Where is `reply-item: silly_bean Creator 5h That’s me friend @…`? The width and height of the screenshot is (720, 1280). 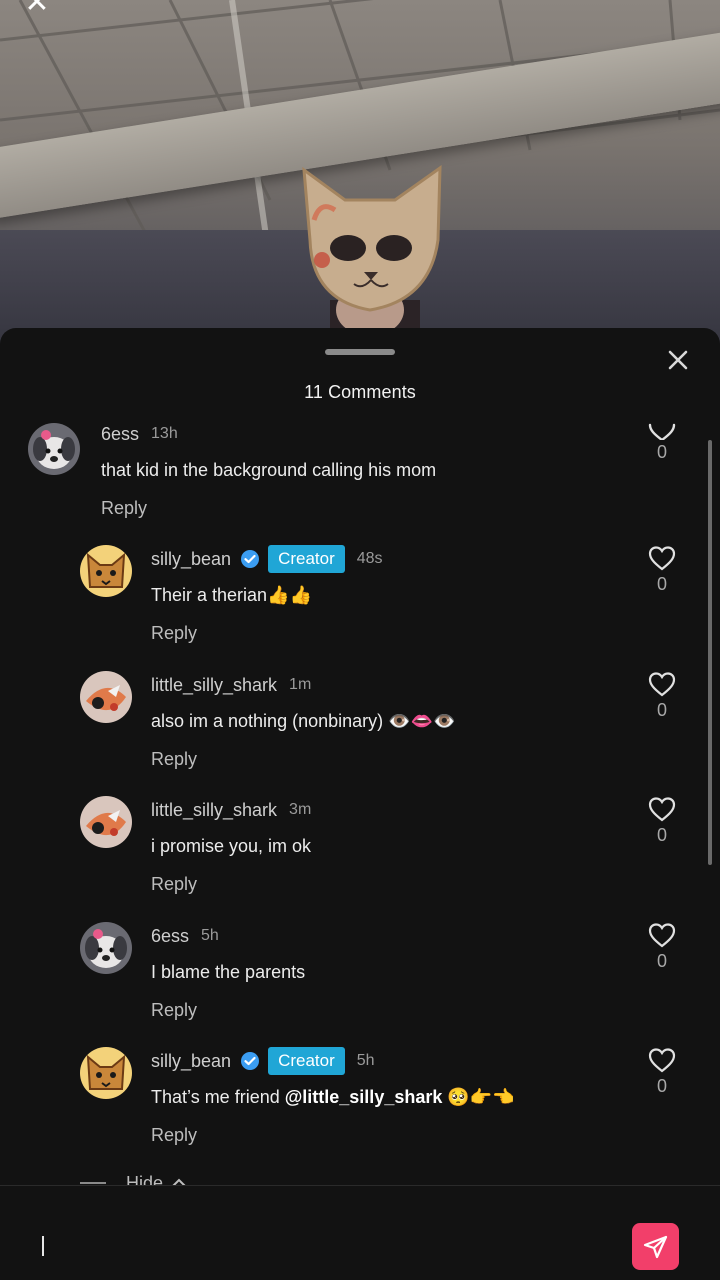
reply-item: silly_bean Creator 5h That’s me friend @… is located at coordinates (360, 1110).